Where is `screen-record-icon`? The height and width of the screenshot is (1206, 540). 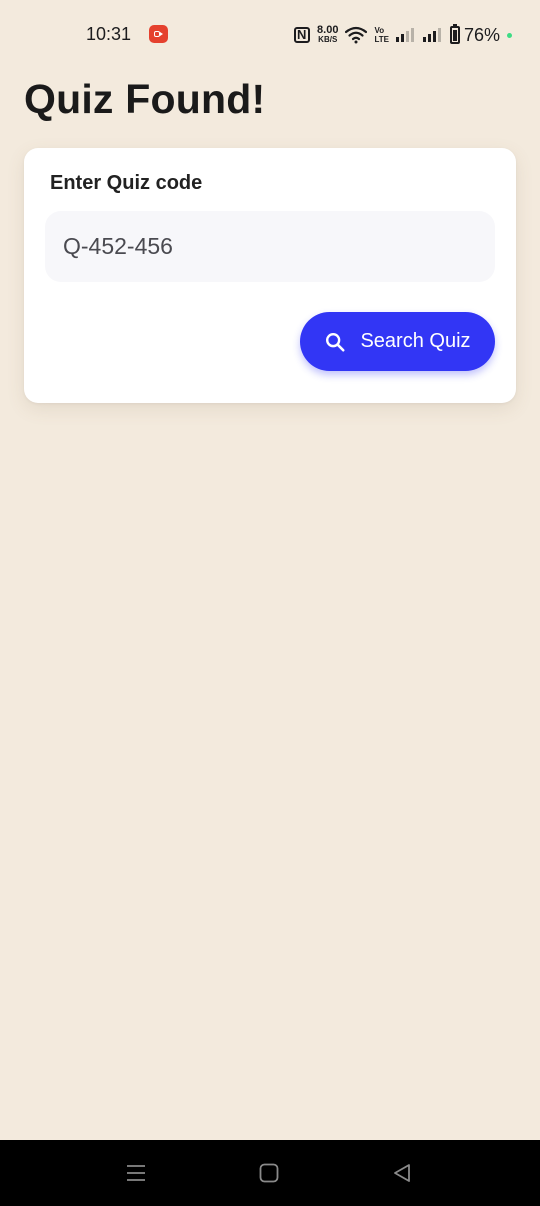 screen-record-icon is located at coordinates (158, 34).